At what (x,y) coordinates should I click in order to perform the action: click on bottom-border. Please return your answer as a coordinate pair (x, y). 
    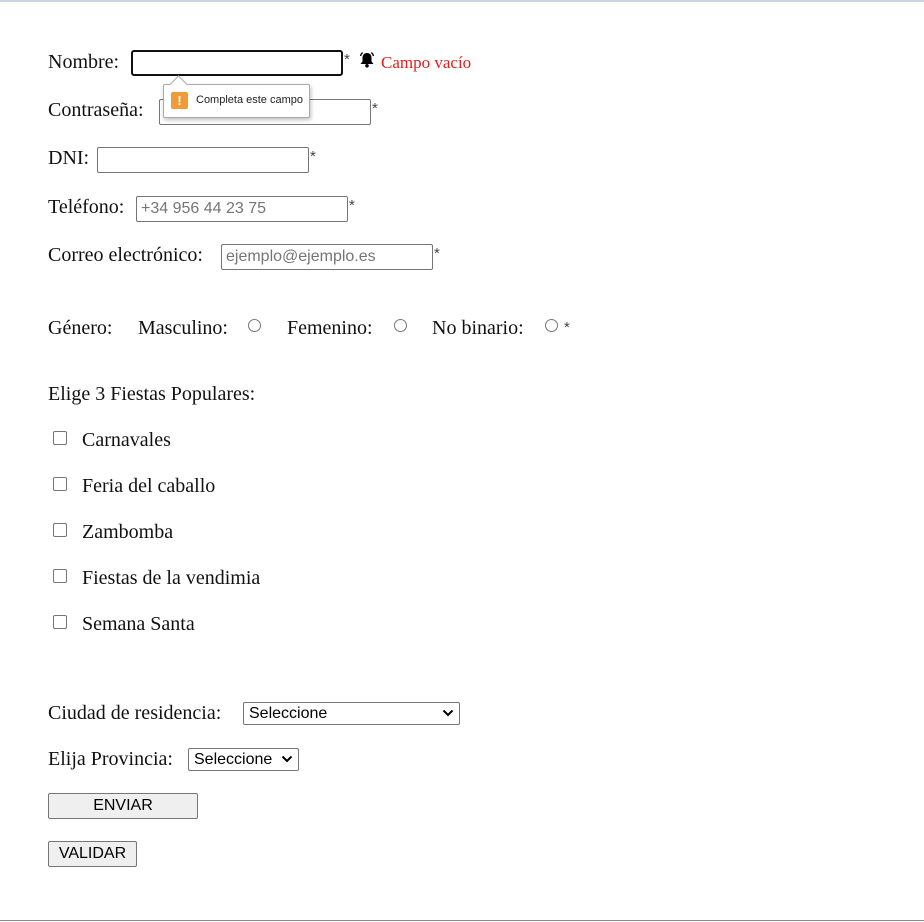
    Looking at the image, I should click on (462, 920).